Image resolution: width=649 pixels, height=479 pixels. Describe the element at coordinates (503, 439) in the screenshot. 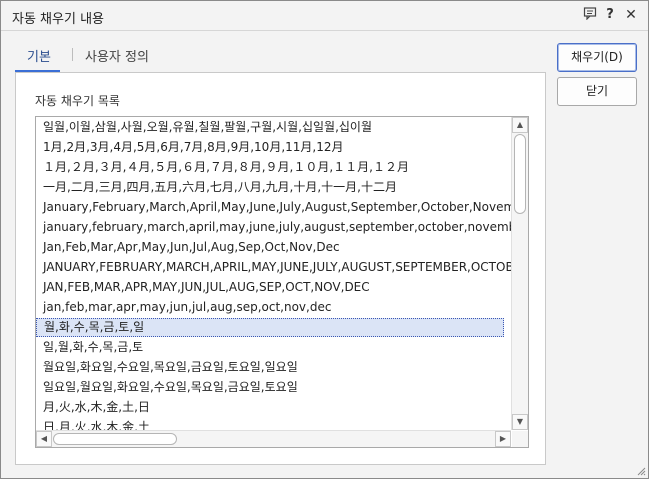

I see `scroll-right-arrow-icon: ▶` at that location.